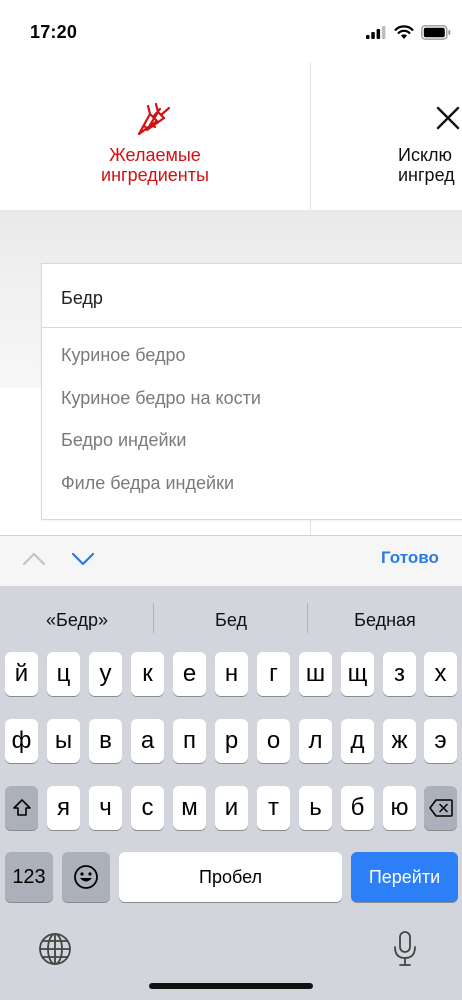  What do you see at coordinates (123, 355) in the screenshot?
I see `suggestion-item: Куриное бедро` at bounding box center [123, 355].